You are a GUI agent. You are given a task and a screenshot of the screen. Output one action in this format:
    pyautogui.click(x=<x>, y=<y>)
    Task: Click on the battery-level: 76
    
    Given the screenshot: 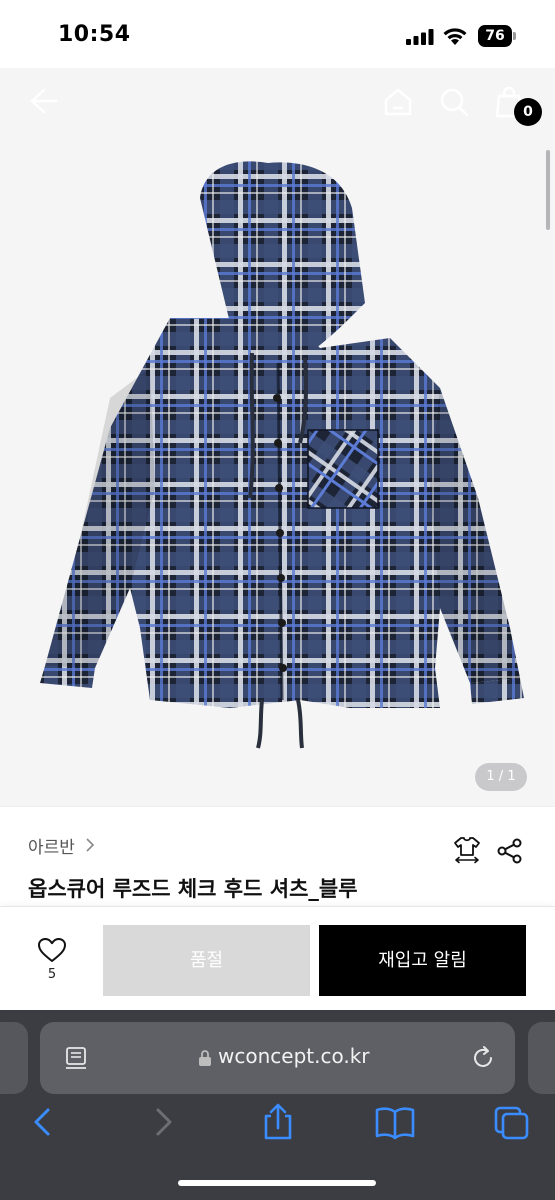 What is the action you would take?
    pyautogui.click(x=495, y=36)
    